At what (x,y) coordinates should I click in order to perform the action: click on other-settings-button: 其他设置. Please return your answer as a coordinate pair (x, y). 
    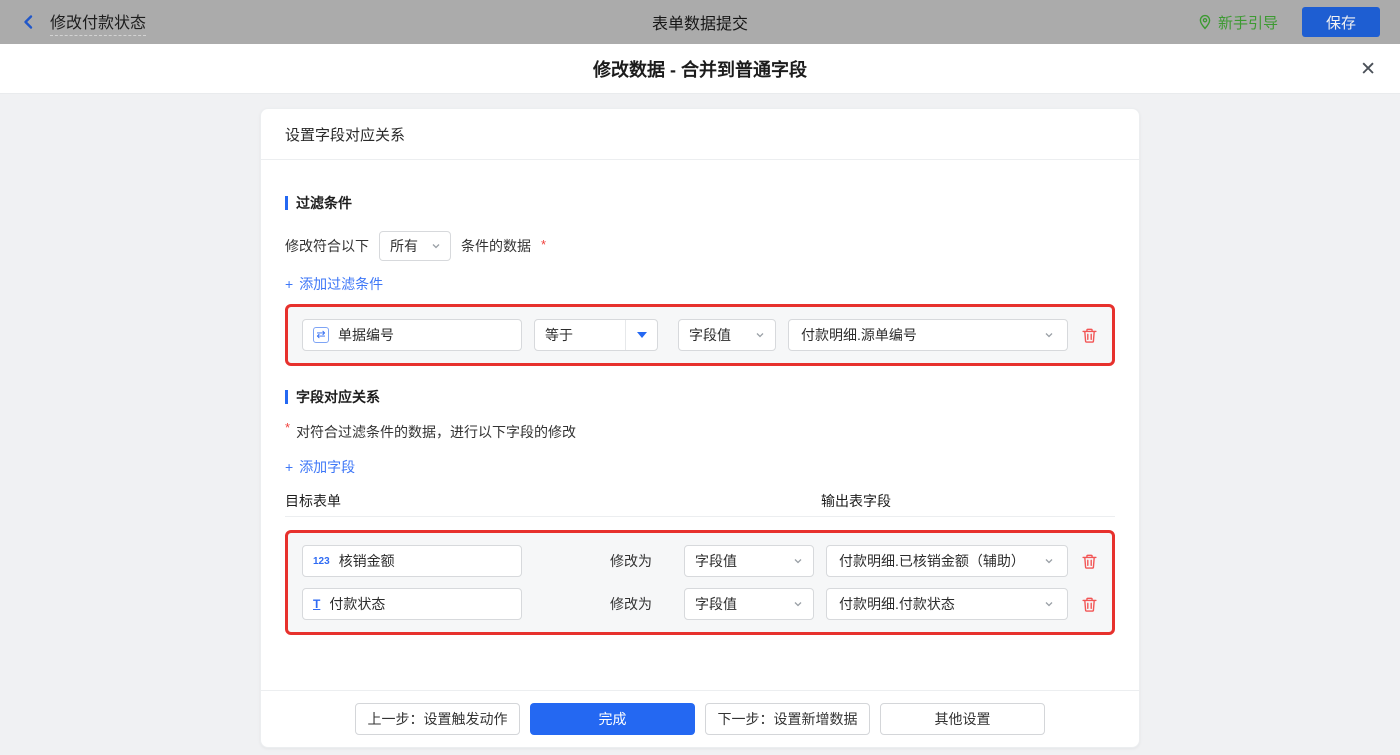
    Looking at the image, I should click on (962, 719).